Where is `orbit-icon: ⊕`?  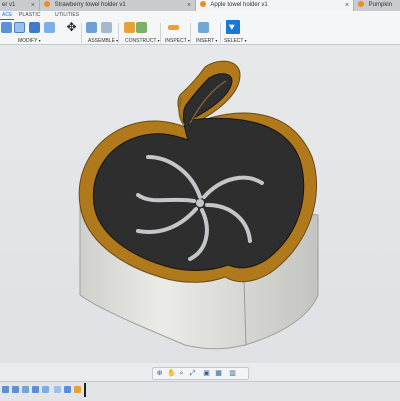
orbit-icon: ⊕ is located at coordinates (159, 373).